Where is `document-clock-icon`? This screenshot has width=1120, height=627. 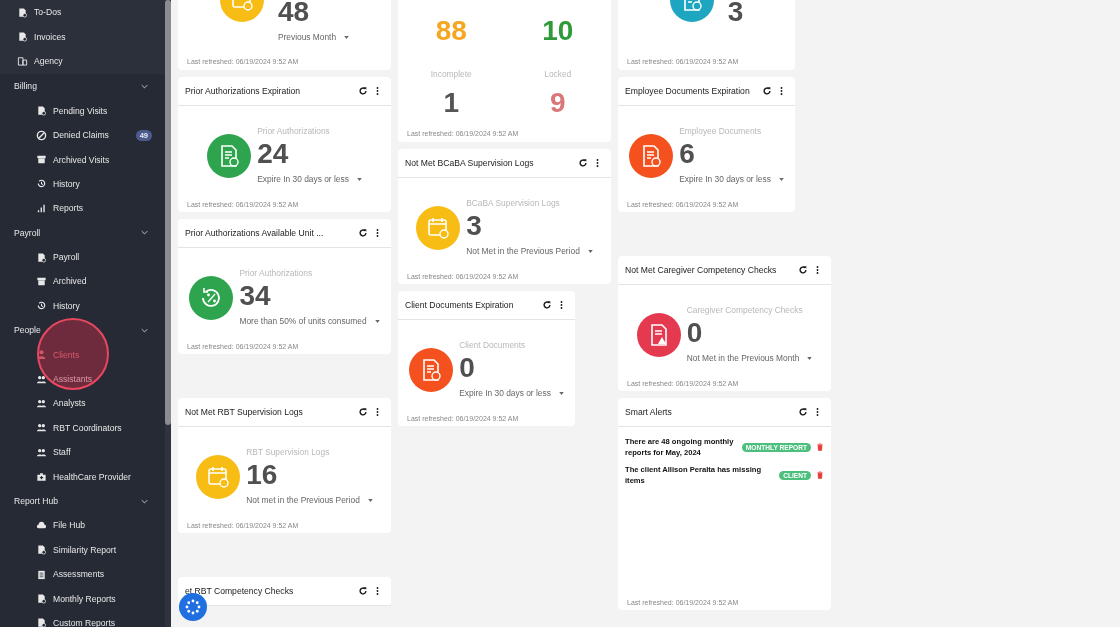
document-clock-icon is located at coordinates (651, 156).